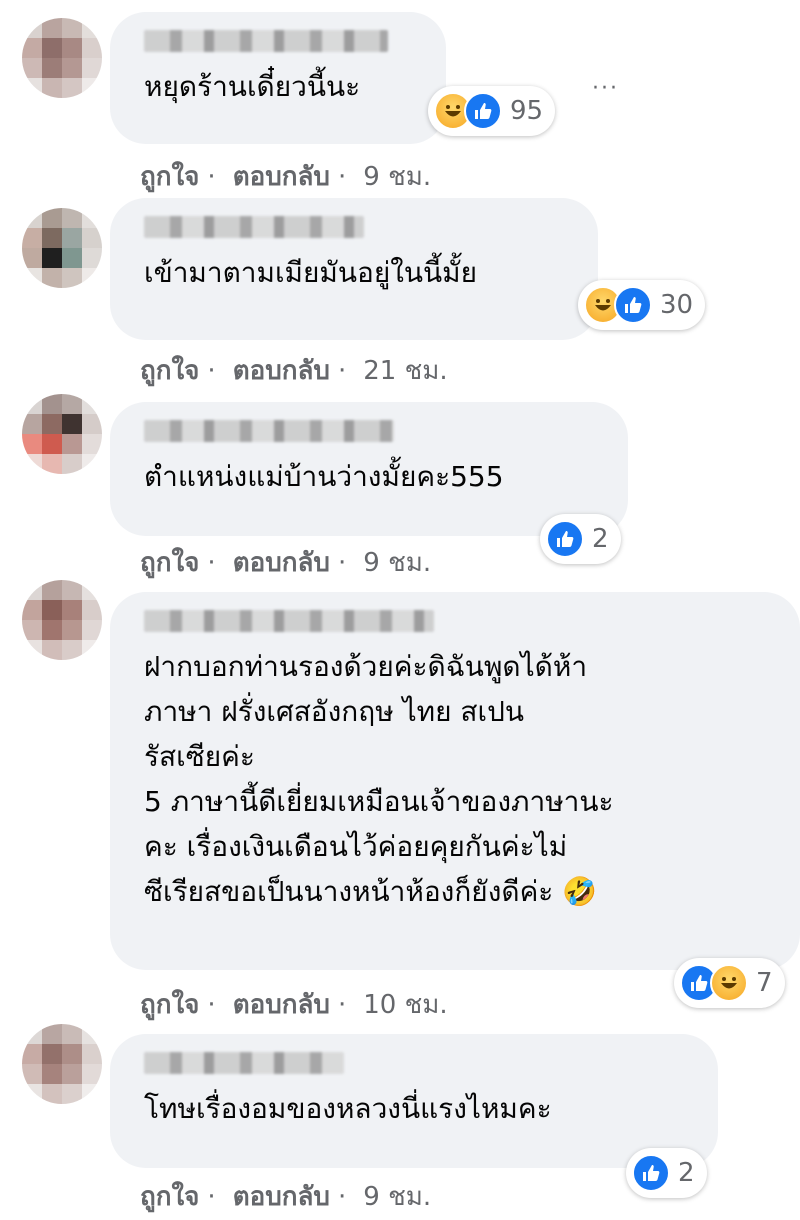  What do you see at coordinates (677, 305) in the screenshot?
I see `reaction-count: 30` at bounding box center [677, 305].